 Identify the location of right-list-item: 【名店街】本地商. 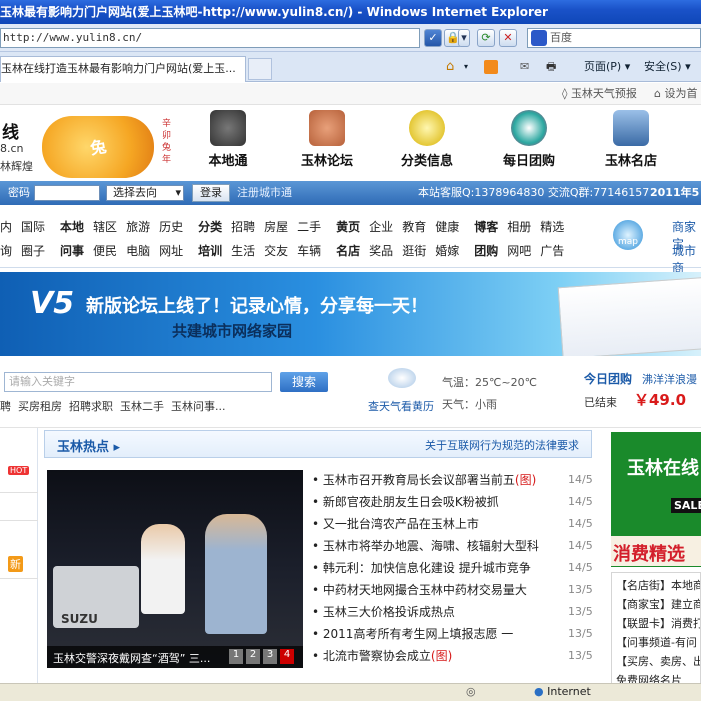
(658, 585).